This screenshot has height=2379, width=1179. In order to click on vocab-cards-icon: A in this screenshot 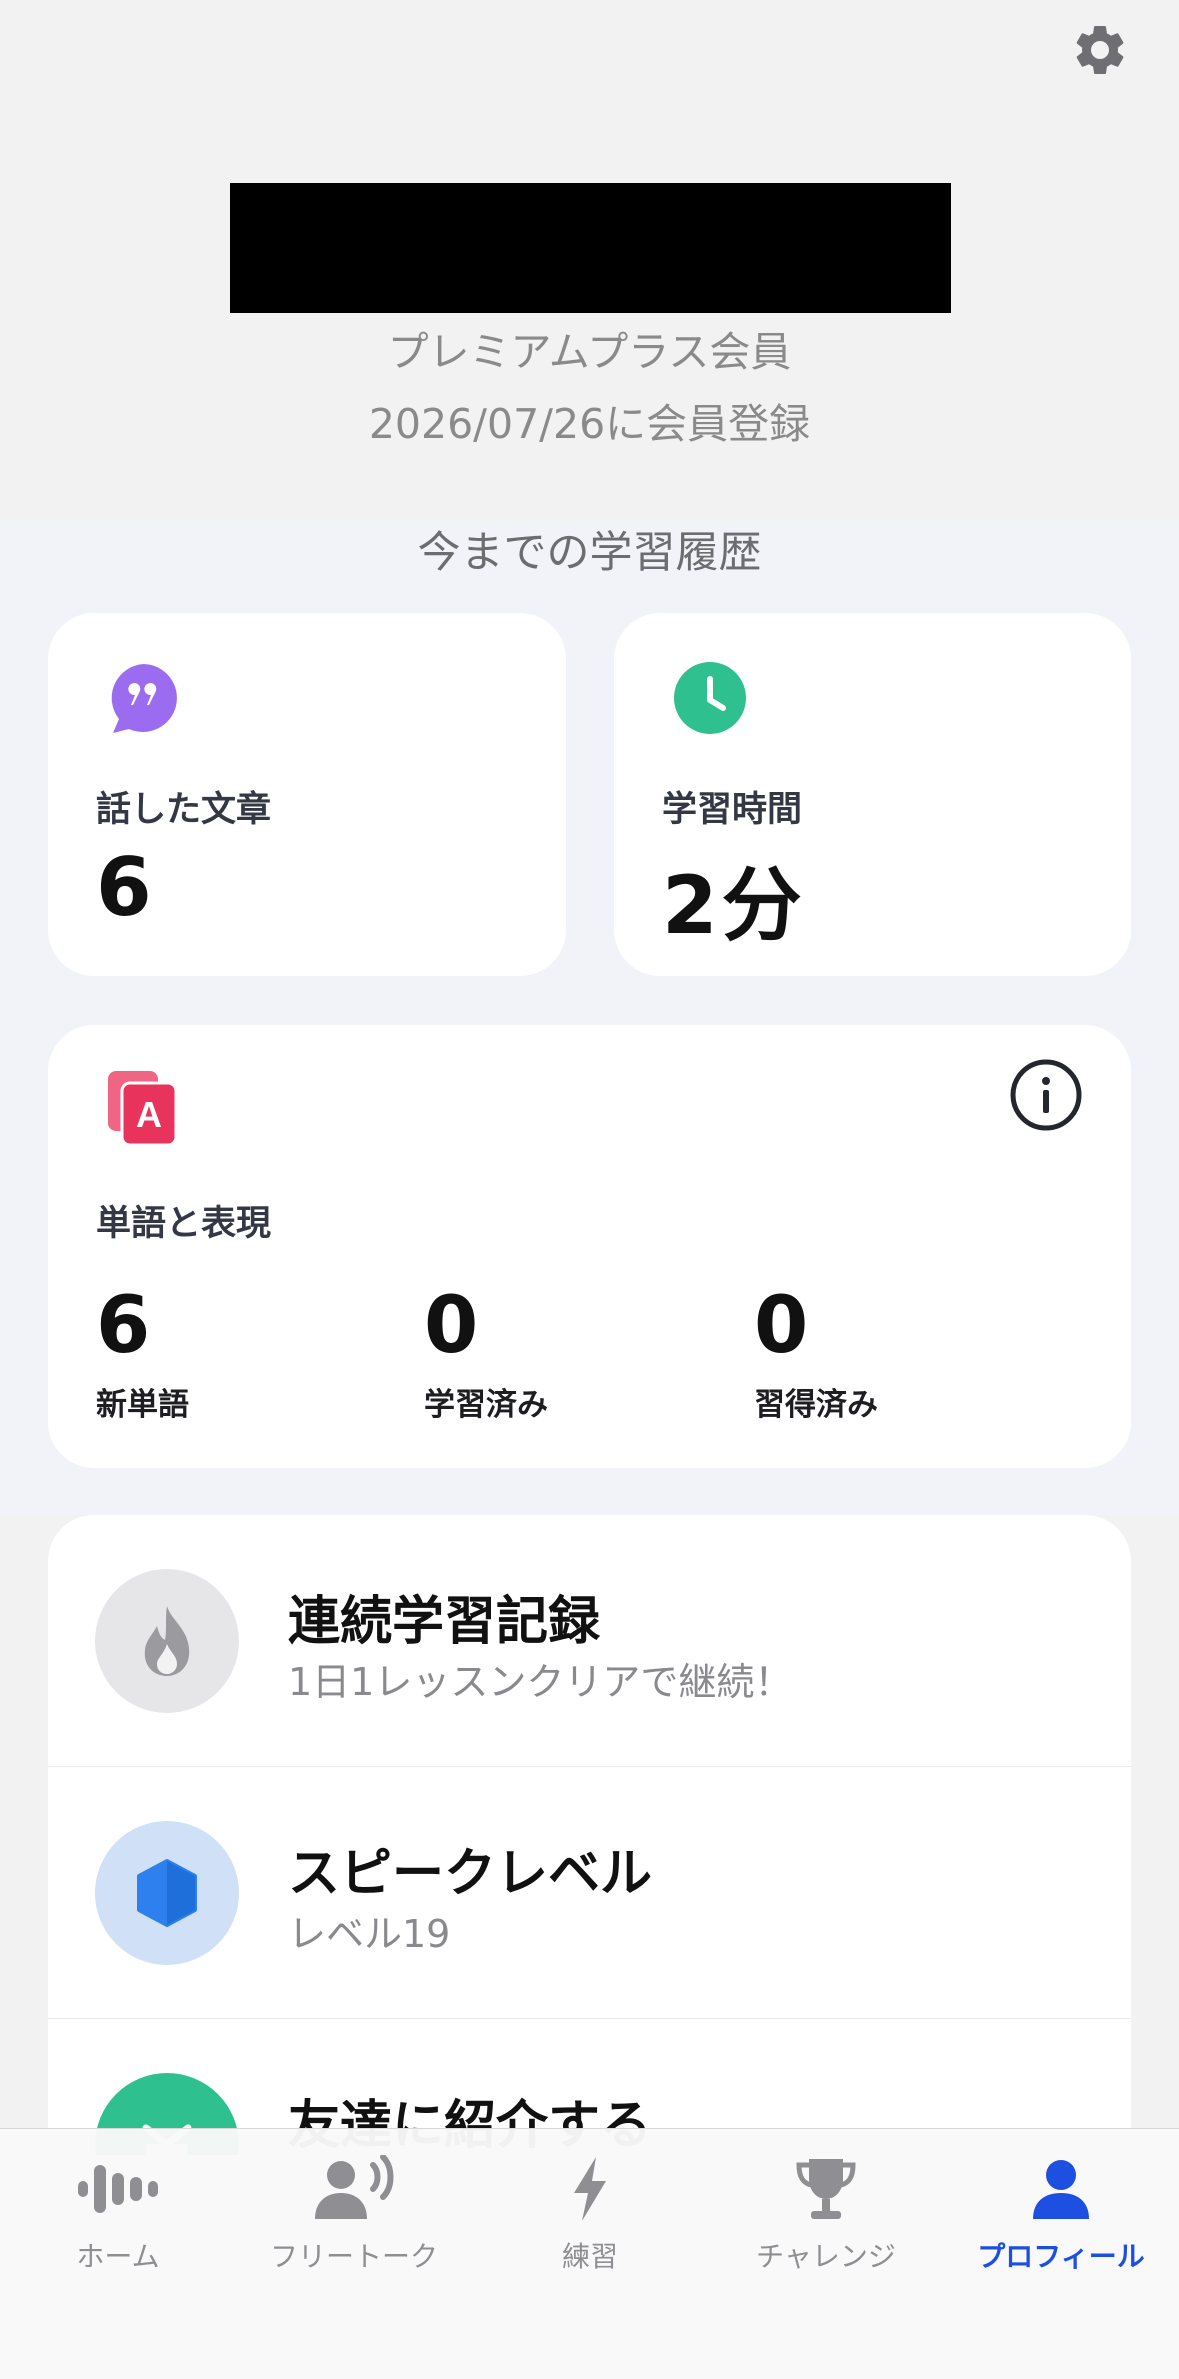, I will do `click(143, 1109)`.